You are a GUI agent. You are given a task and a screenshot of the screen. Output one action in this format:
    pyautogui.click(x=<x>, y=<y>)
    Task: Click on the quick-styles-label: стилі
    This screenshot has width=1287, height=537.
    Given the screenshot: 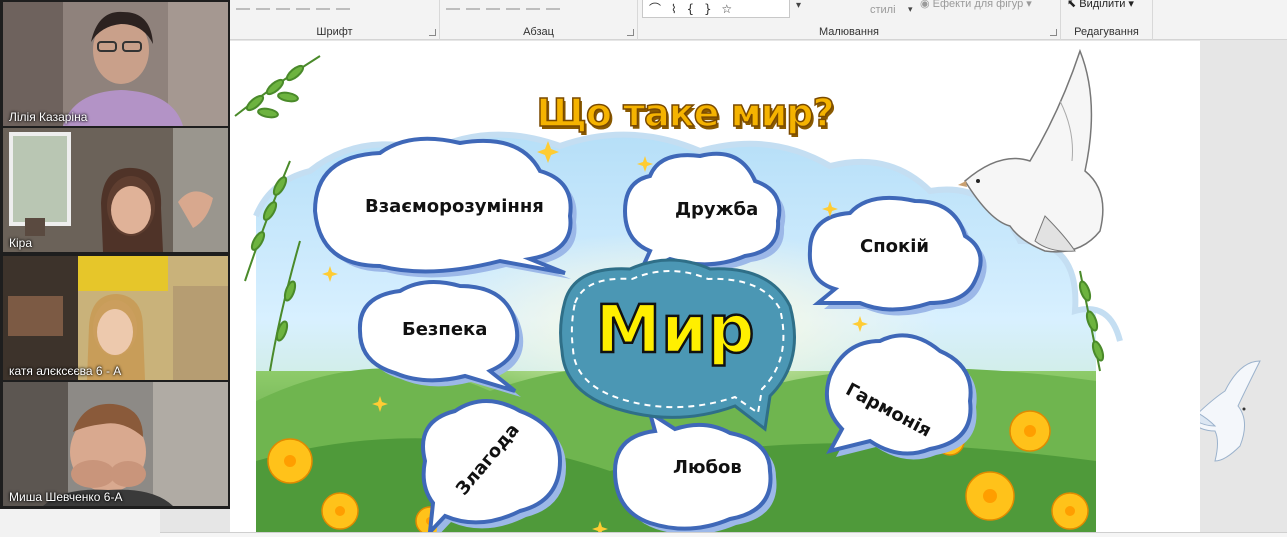 What is the action you would take?
    pyautogui.click(x=883, y=10)
    